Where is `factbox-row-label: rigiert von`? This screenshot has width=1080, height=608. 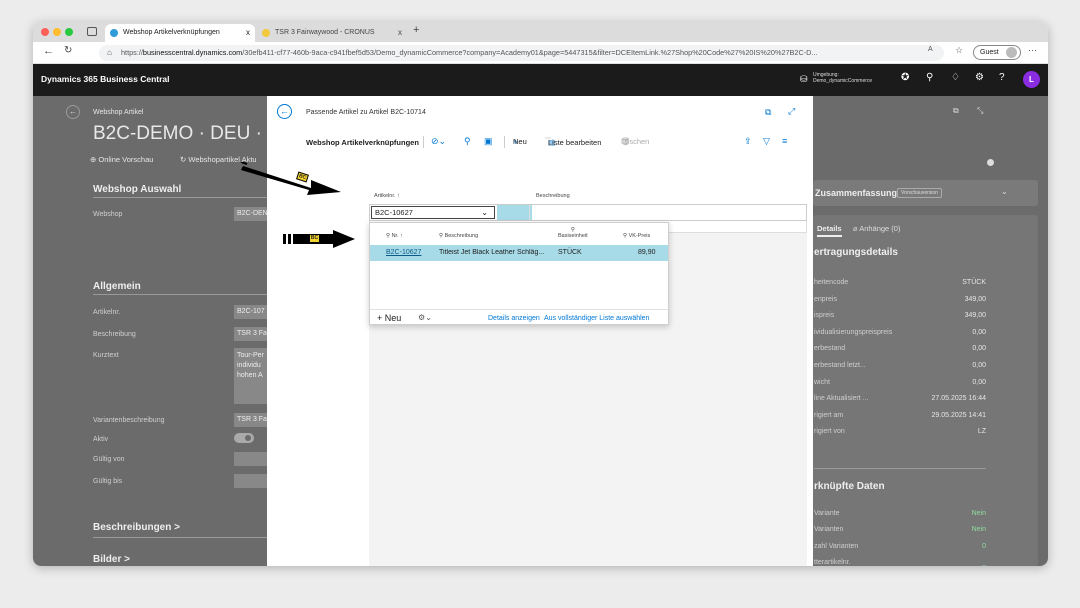
factbox-row-label: rigiert von is located at coordinates (829, 432).